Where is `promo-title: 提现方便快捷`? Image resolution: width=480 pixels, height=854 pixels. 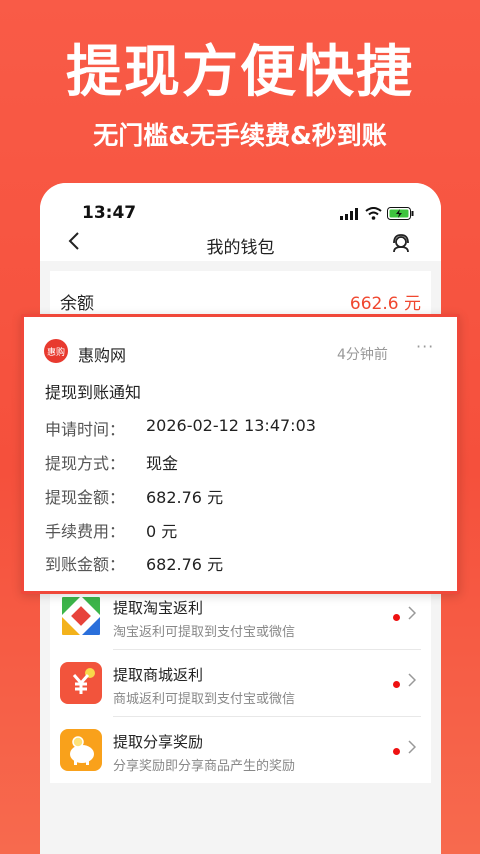
promo-title: 提现方便快捷 is located at coordinates (240, 72).